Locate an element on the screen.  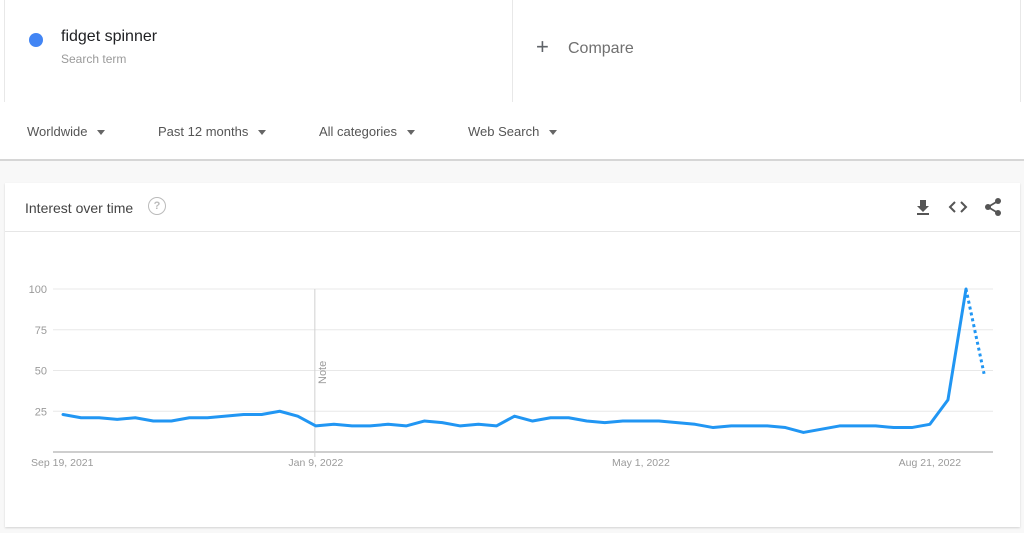
y-tick-label: 100 is located at coordinates (38, 290).